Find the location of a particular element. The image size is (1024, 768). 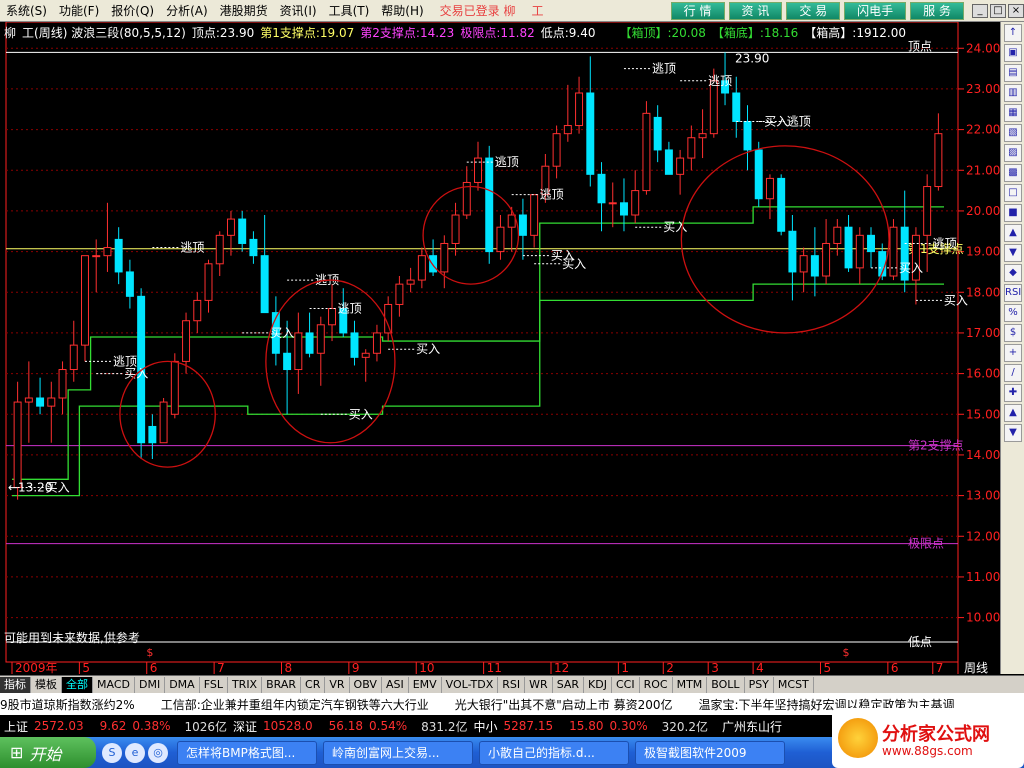

tab-boll: BOLL is located at coordinates (726, 684).